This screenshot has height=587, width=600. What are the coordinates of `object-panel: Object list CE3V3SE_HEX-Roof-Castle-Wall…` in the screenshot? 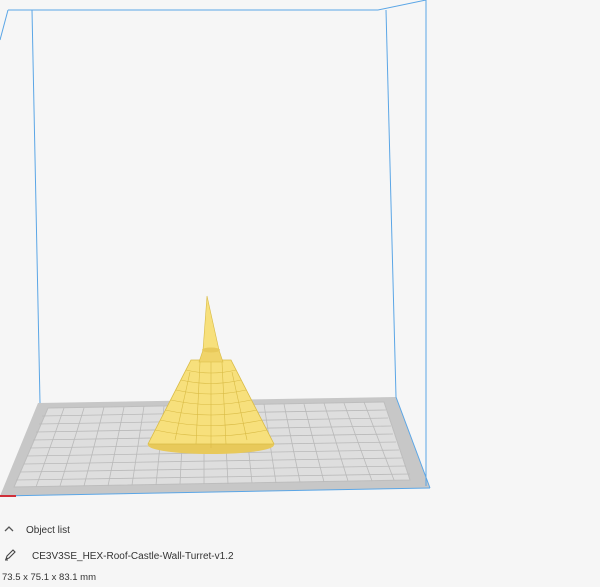 It's located at (300, 551).